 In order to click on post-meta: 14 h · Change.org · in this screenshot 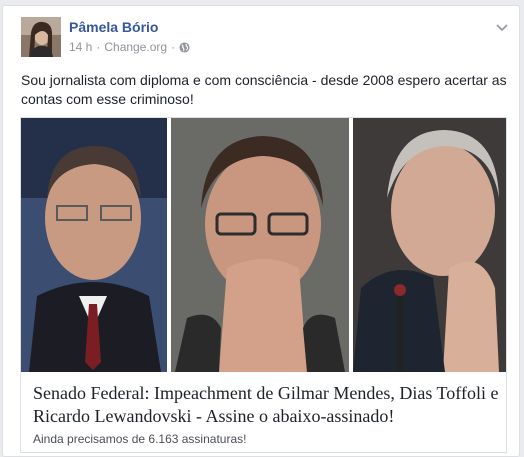, I will do `click(129, 47)`.